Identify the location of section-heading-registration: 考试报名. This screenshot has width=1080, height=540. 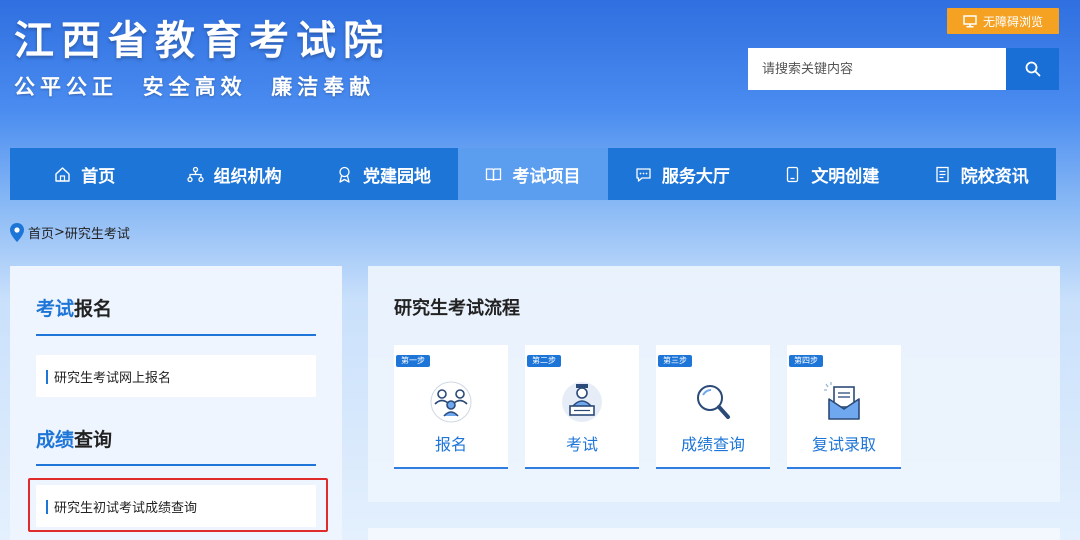
(74, 307).